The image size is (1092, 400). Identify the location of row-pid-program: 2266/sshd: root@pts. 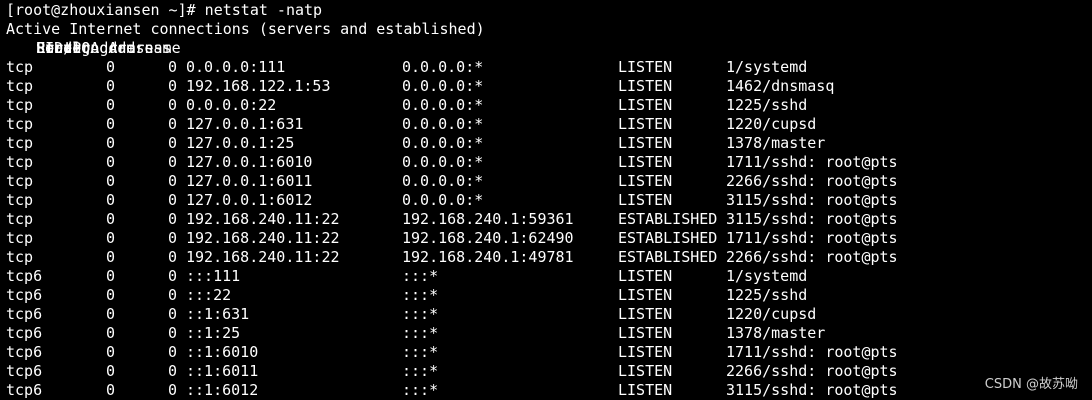
(812, 257).